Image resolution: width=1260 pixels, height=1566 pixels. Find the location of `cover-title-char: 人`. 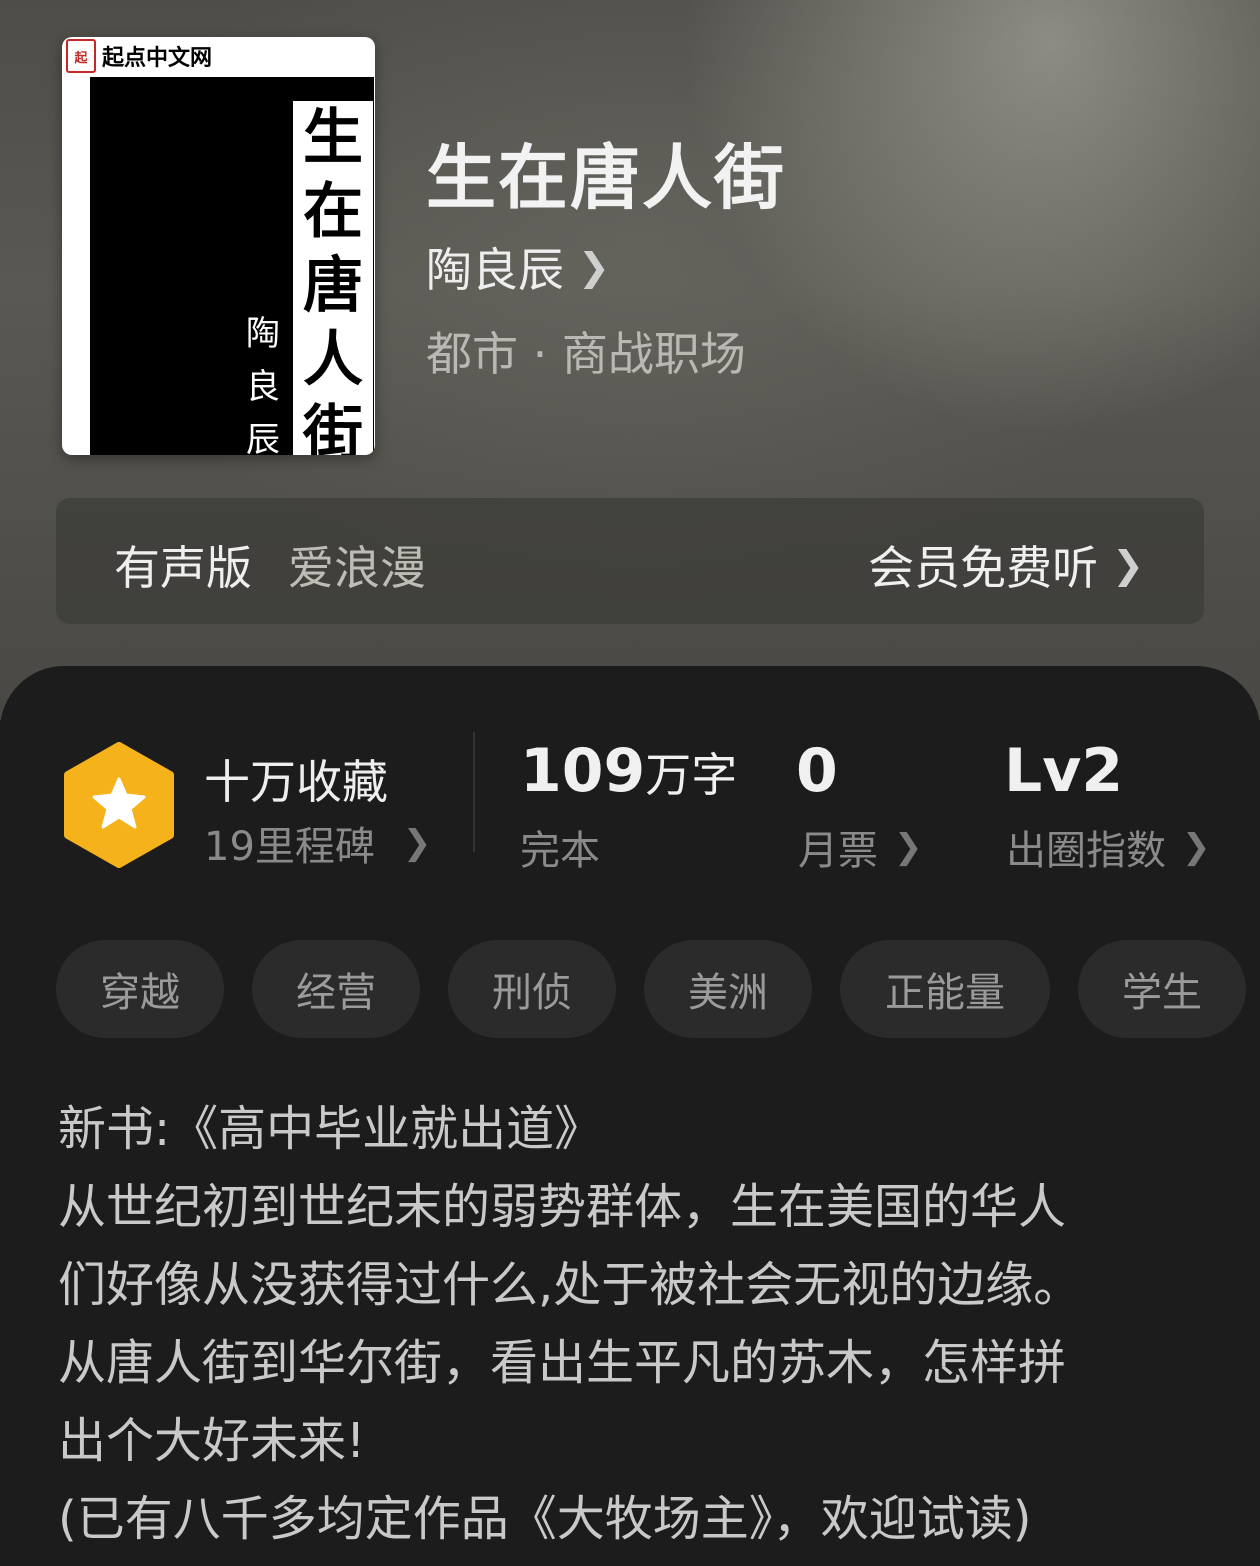

cover-title-char: 人 is located at coordinates (333, 360).